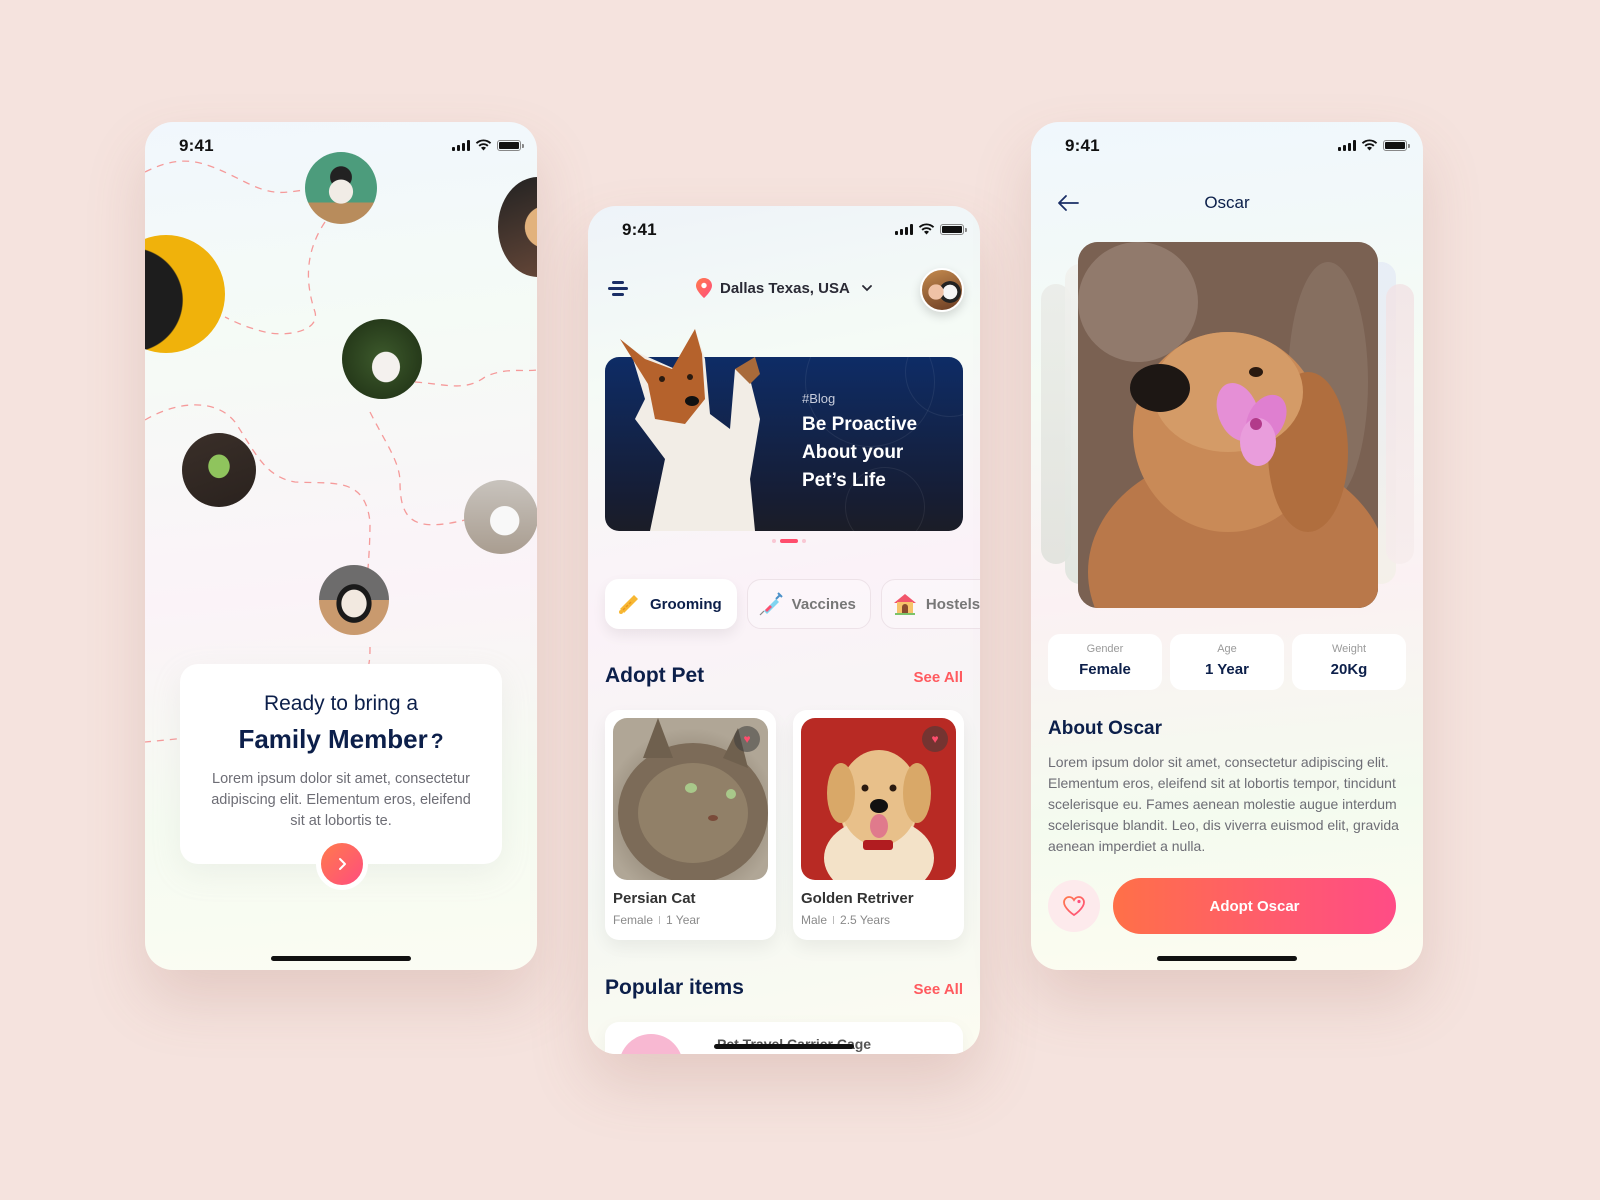  What do you see at coordinates (1400, 424) in the screenshot?
I see `gallery-card-behind` at bounding box center [1400, 424].